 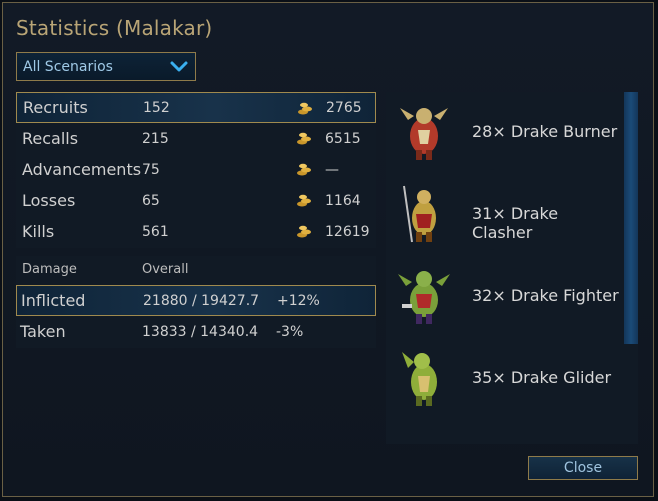 What do you see at coordinates (151, 169) in the screenshot?
I see `stats-value: 75` at bounding box center [151, 169].